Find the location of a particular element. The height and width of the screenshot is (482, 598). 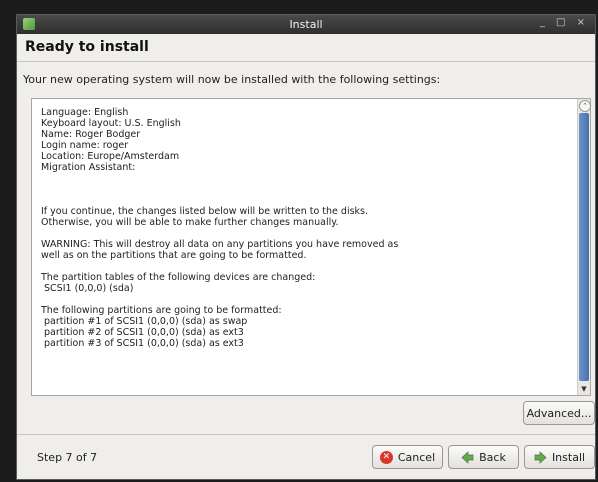

install-label: Install is located at coordinates (568, 457).